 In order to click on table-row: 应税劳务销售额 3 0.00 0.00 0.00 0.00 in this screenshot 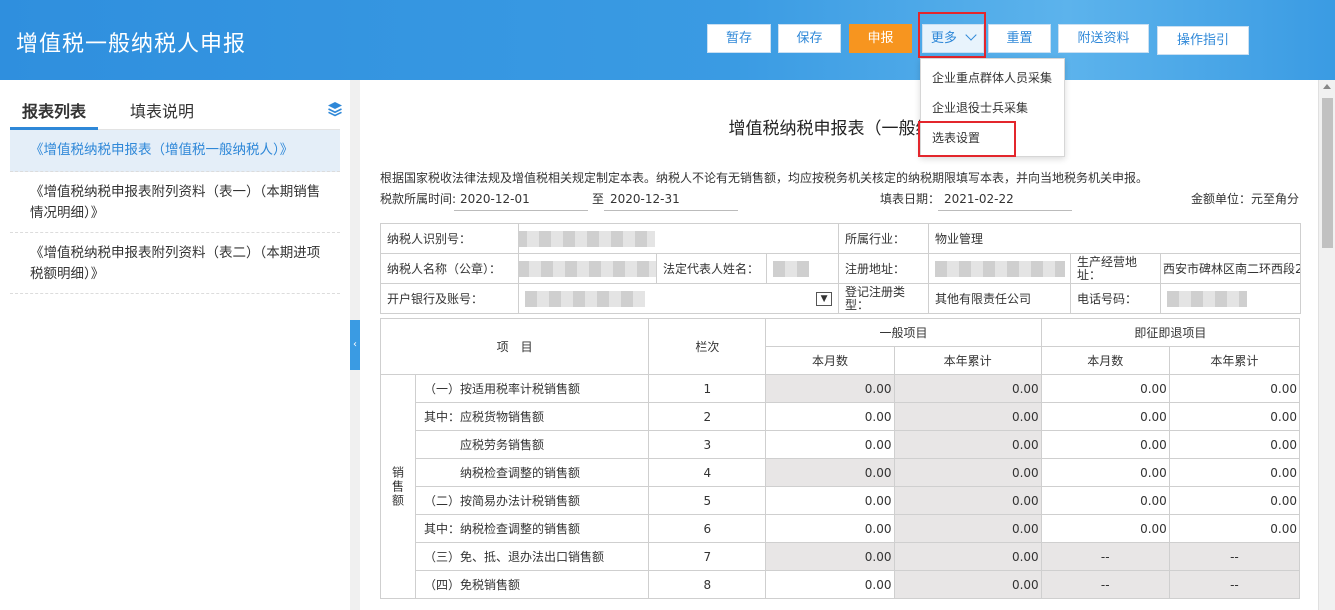, I will do `click(841, 444)`.